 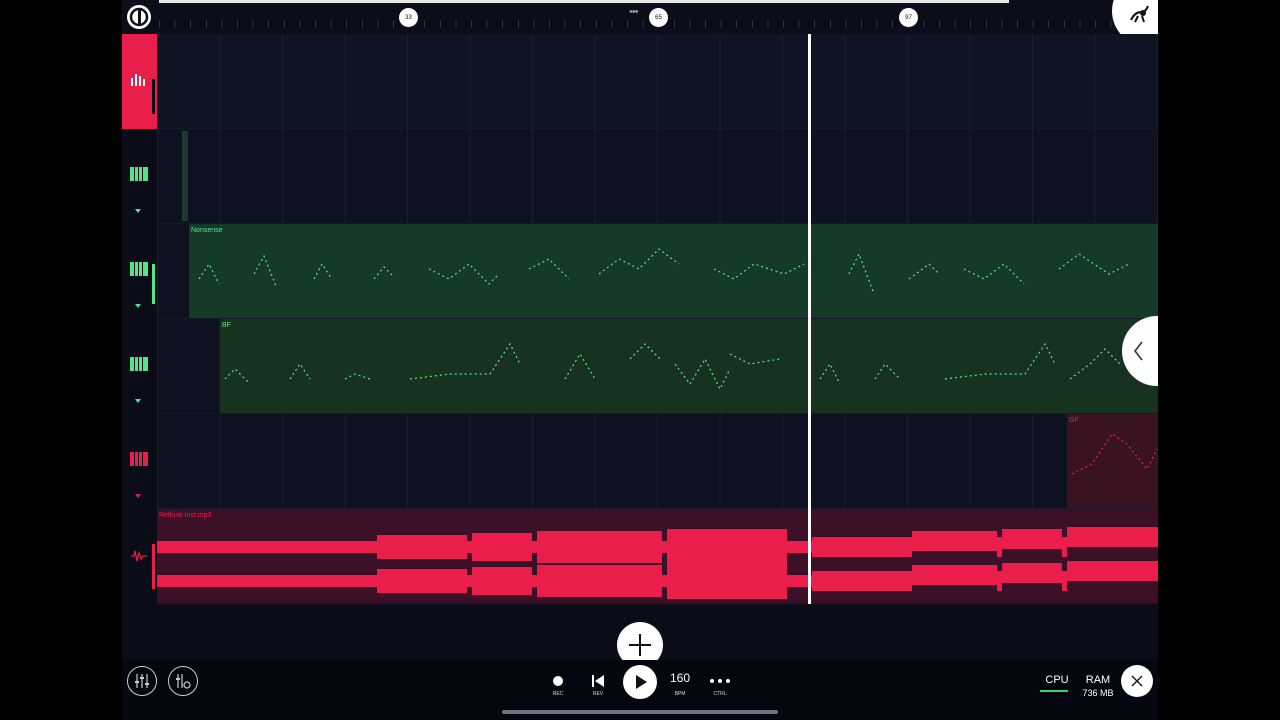 I want to click on play-icon, so click(x=641, y=682).